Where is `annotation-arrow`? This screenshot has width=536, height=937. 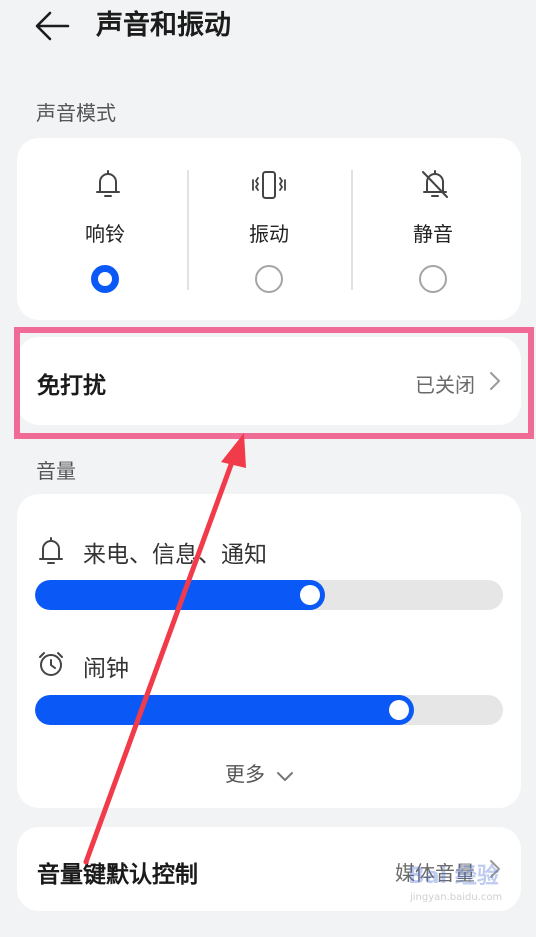 annotation-arrow is located at coordinates (164, 649).